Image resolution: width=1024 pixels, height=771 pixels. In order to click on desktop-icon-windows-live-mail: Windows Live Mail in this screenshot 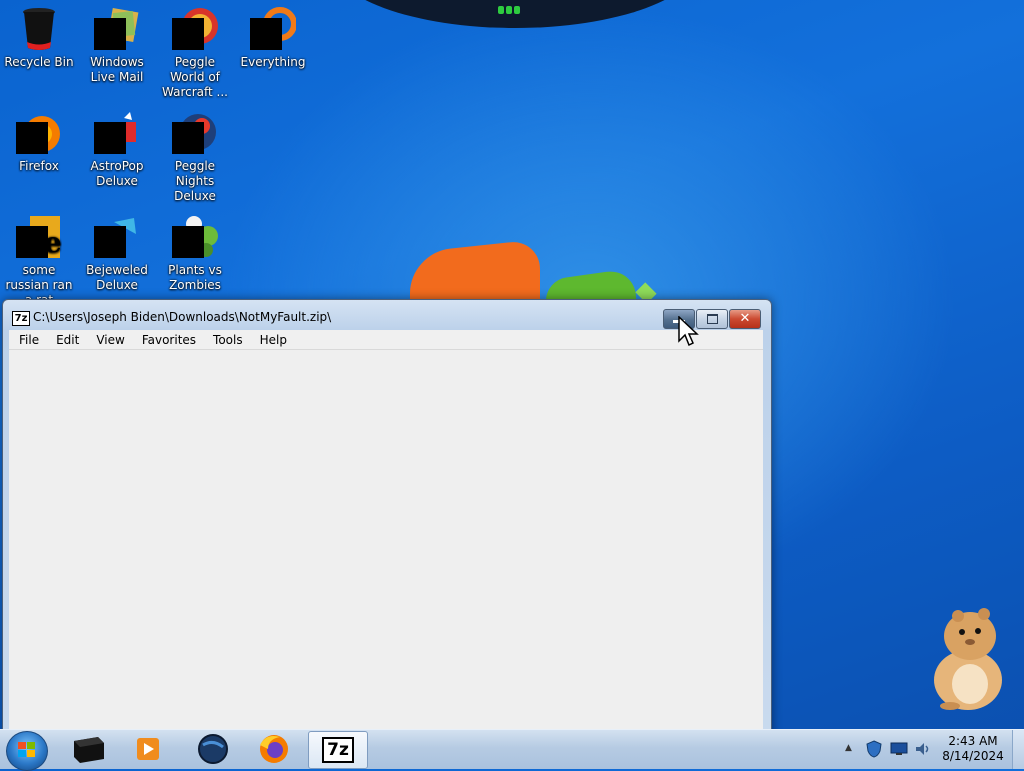, I will do `click(117, 45)`.